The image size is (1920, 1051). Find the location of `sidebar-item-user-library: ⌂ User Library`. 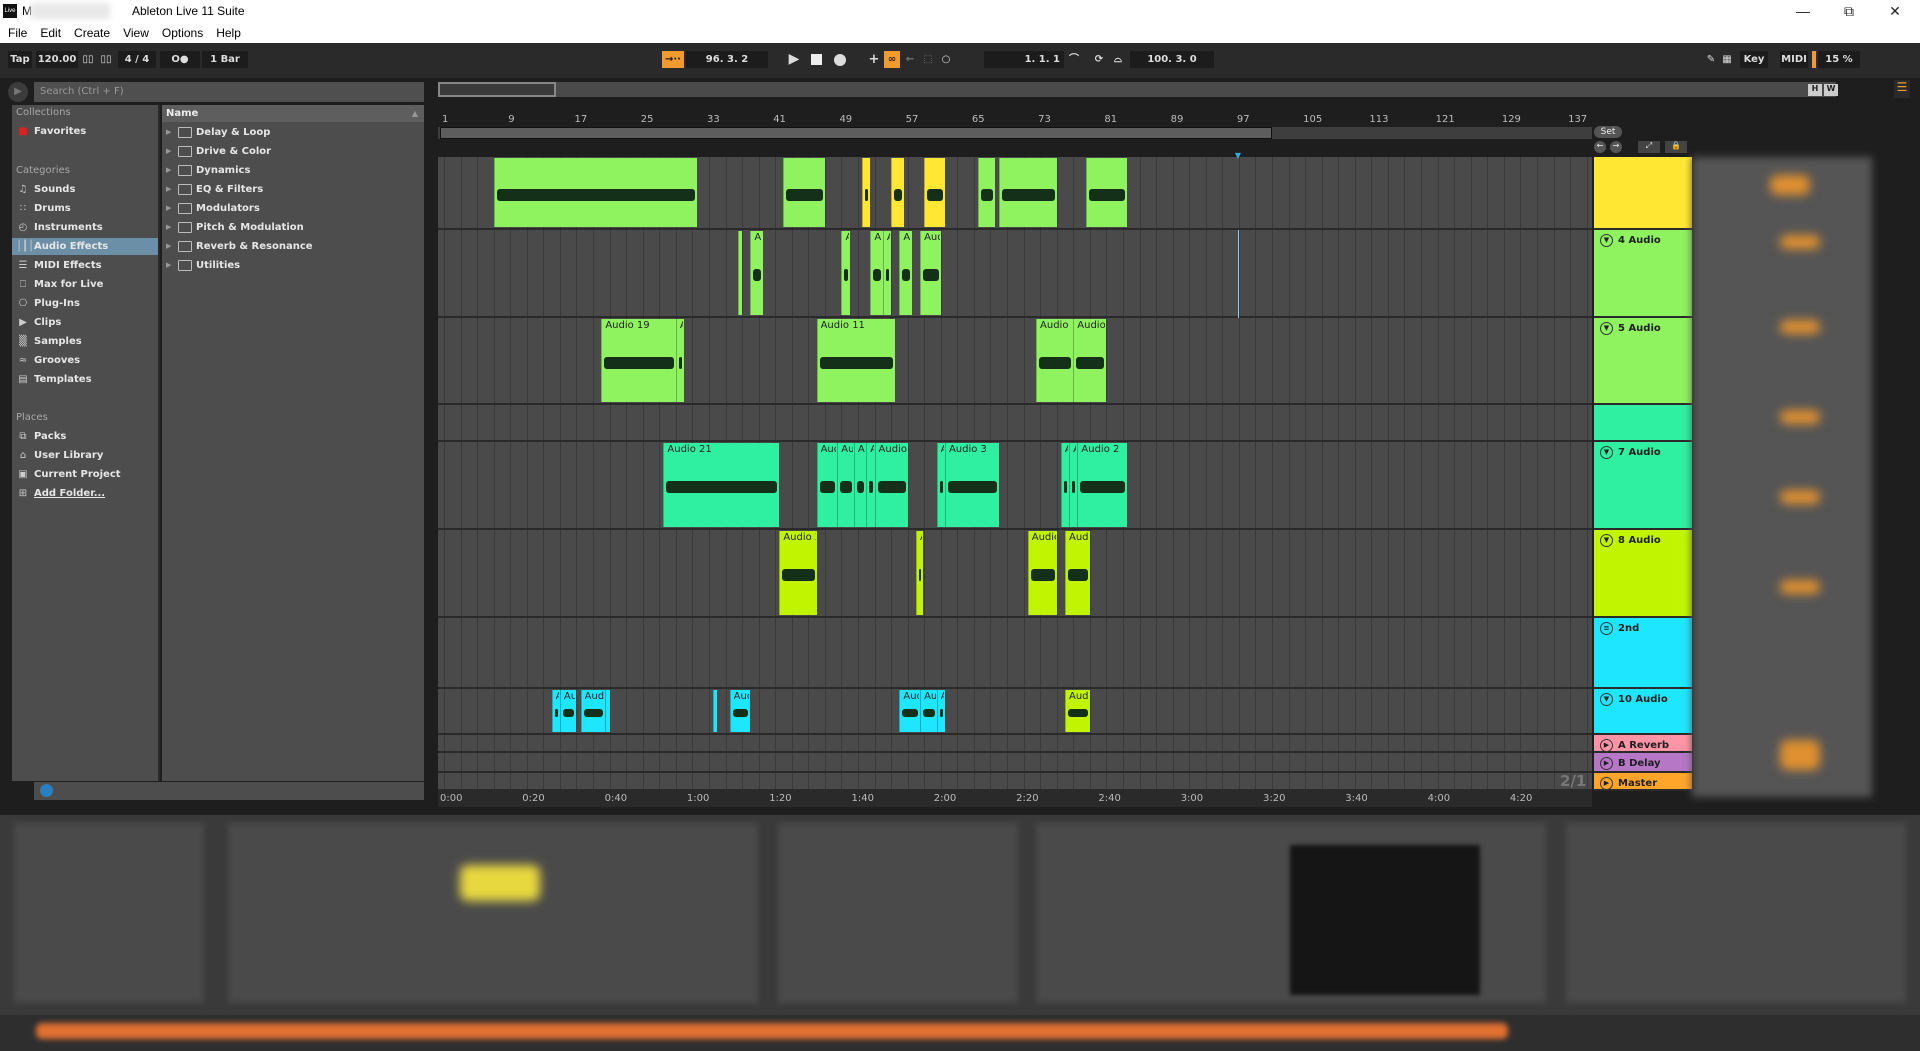

sidebar-item-user-library: ⌂ User Library is located at coordinates (85, 455).